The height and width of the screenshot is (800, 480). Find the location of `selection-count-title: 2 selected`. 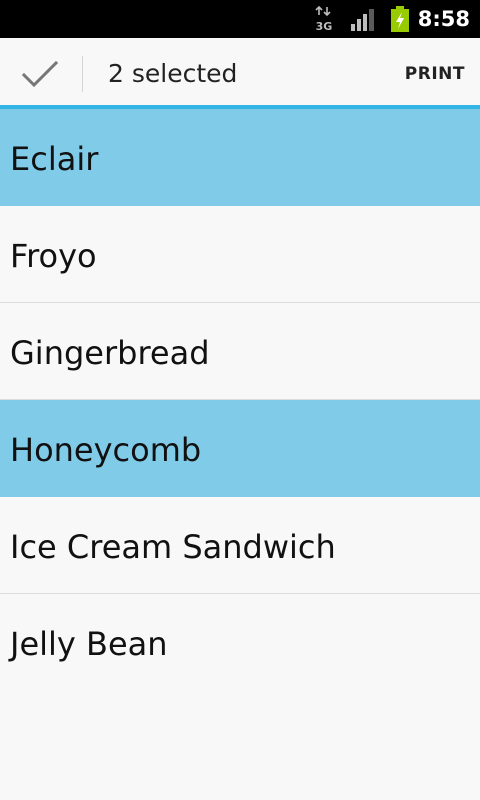

selection-count-title: 2 selected is located at coordinates (173, 73).